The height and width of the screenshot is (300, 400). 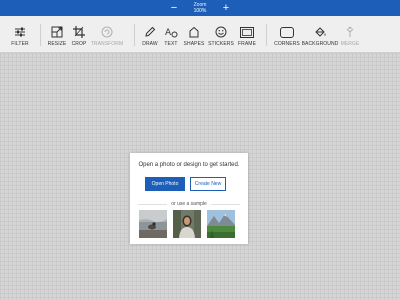 What do you see at coordinates (79, 44) in the screenshot?
I see `tool-label: CROP` at bounding box center [79, 44].